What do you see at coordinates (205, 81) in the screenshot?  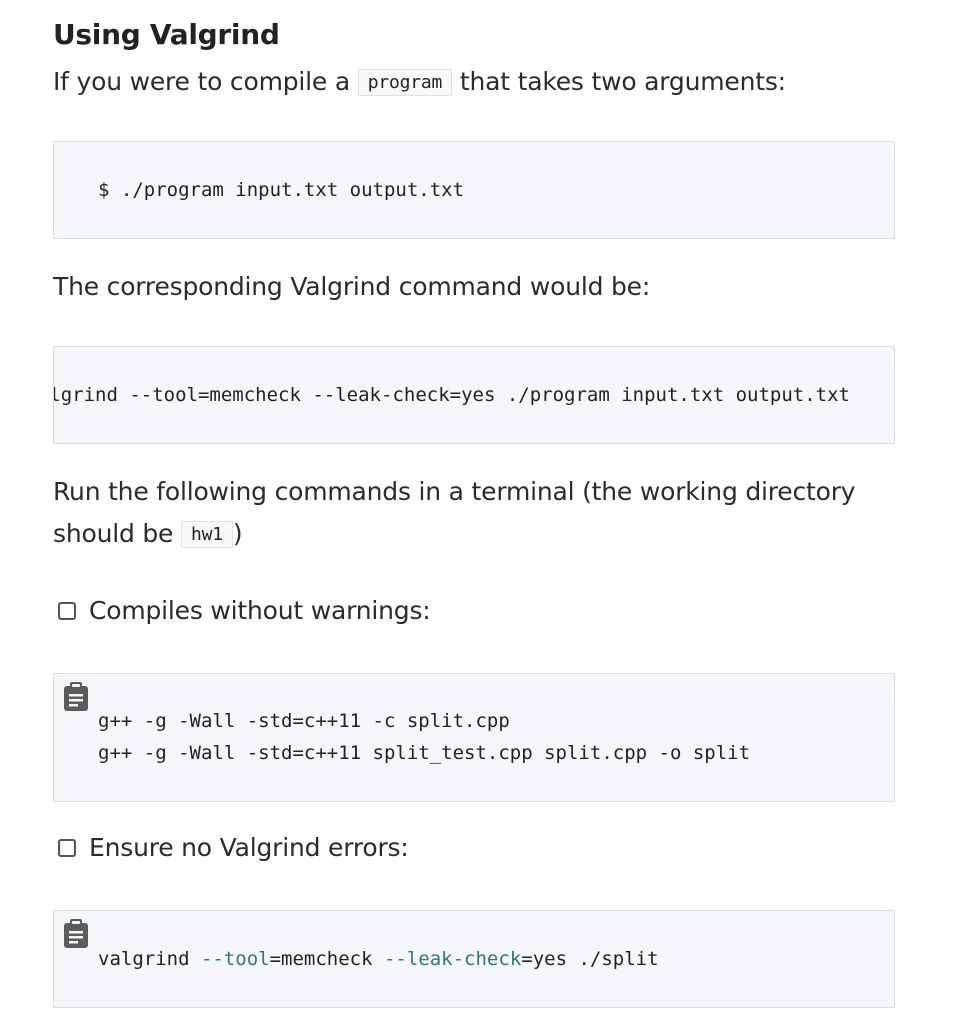 I see `intro-text-before: If you were to compile a` at bounding box center [205, 81].